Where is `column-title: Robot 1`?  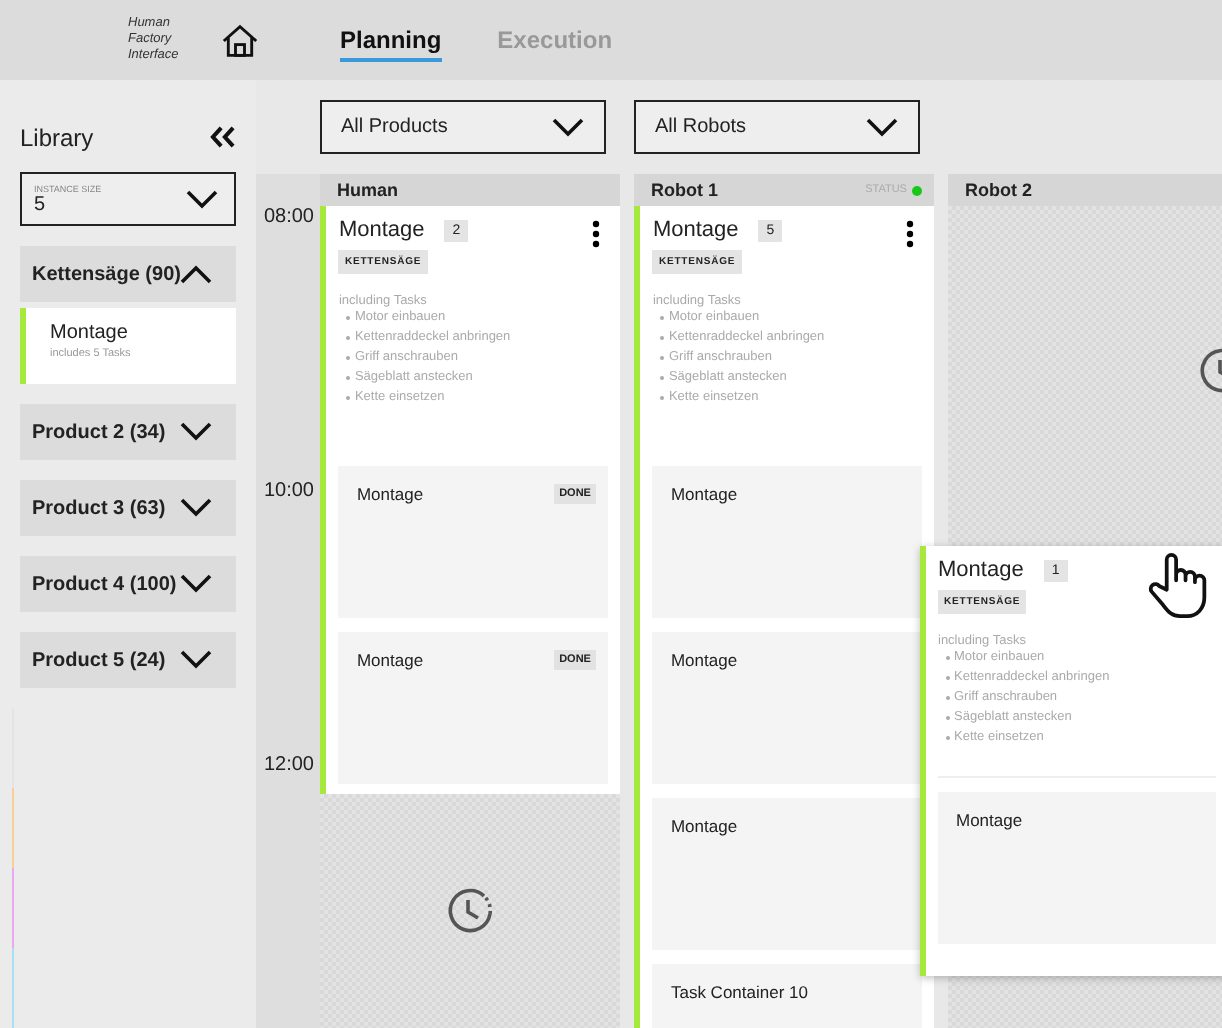 column-title: Robot 1 is located at coordinates (684, 190).